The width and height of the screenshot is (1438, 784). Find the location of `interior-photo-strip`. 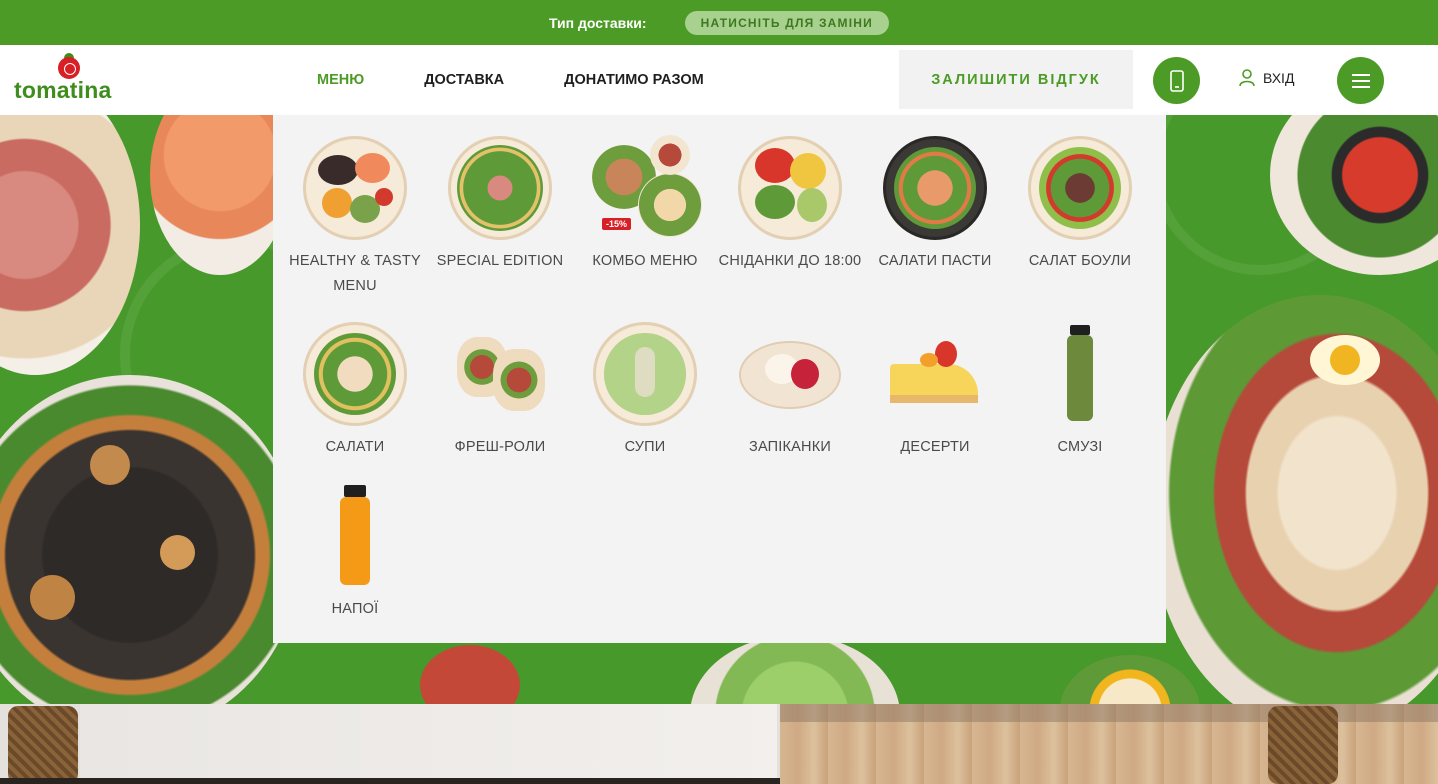

interior-photo-strip is located at coordinates (719, 744).